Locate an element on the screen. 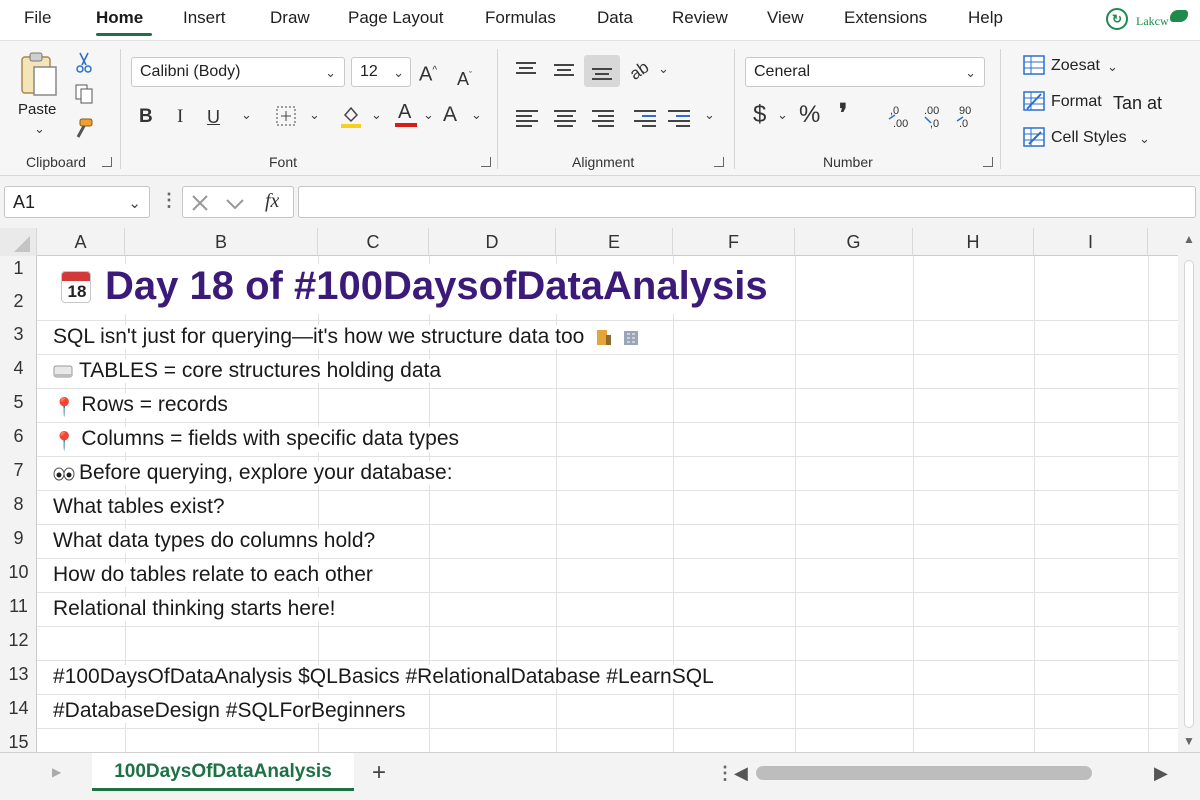  menu-draw: Draw is located at coordinates (290, 18).